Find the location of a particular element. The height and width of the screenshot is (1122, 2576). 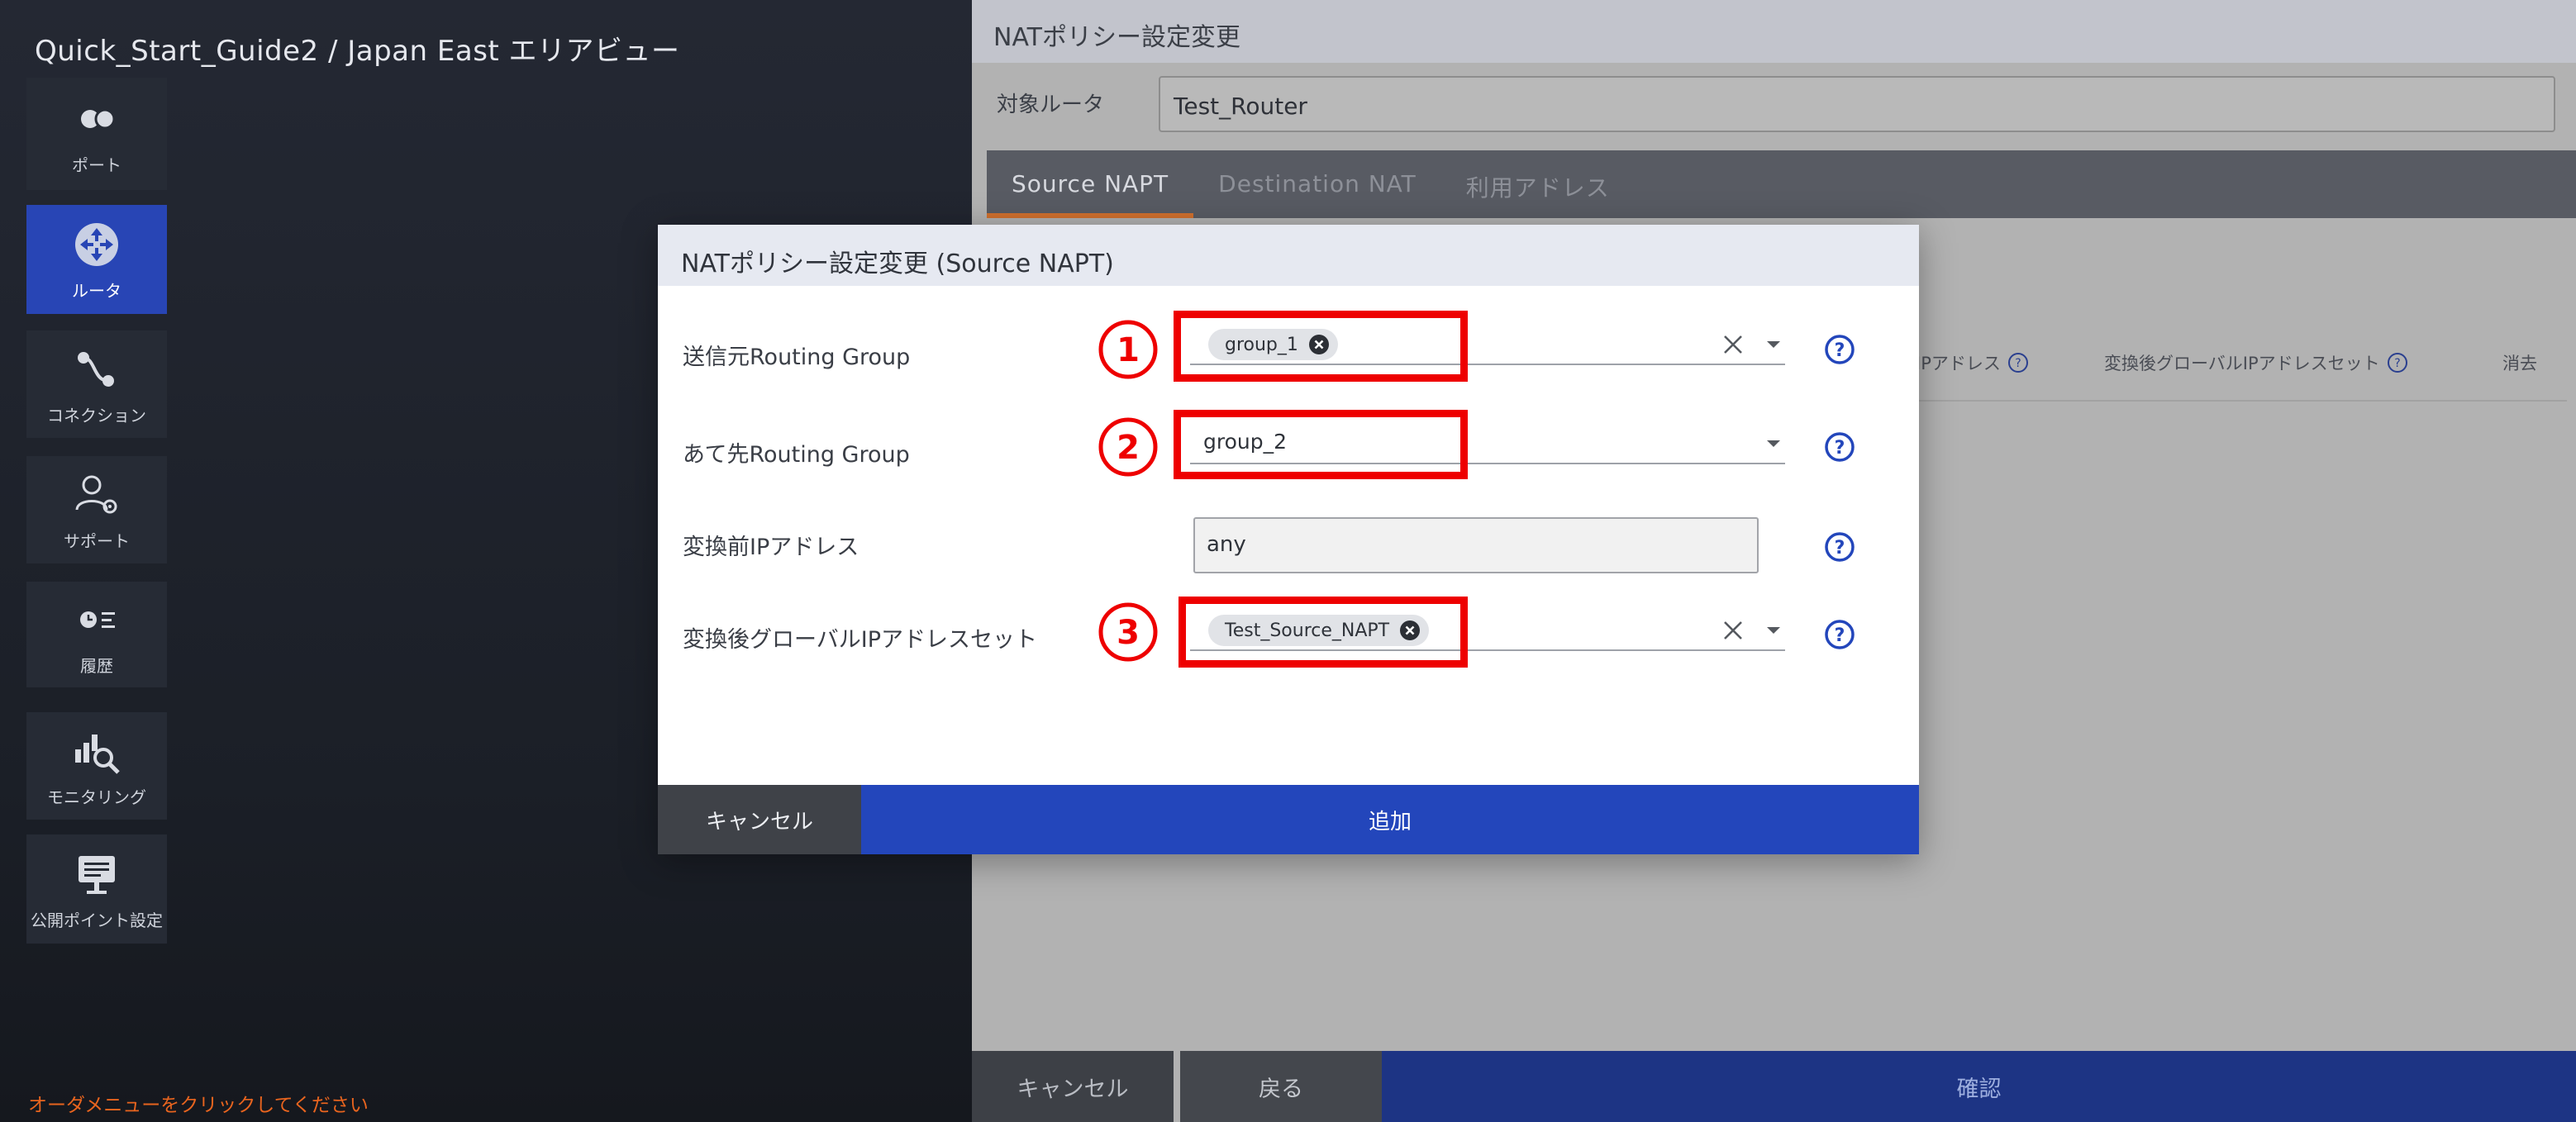

nav-item-support: サポート is located at coordinates (97, 510).